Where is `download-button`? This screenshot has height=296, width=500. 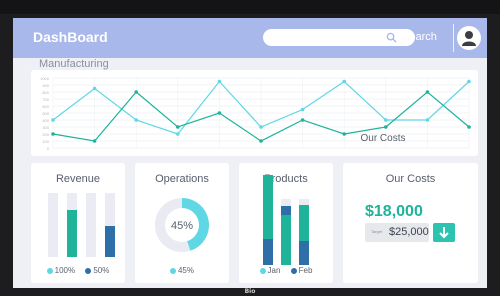
download-button is located at coordinates (444, 232).